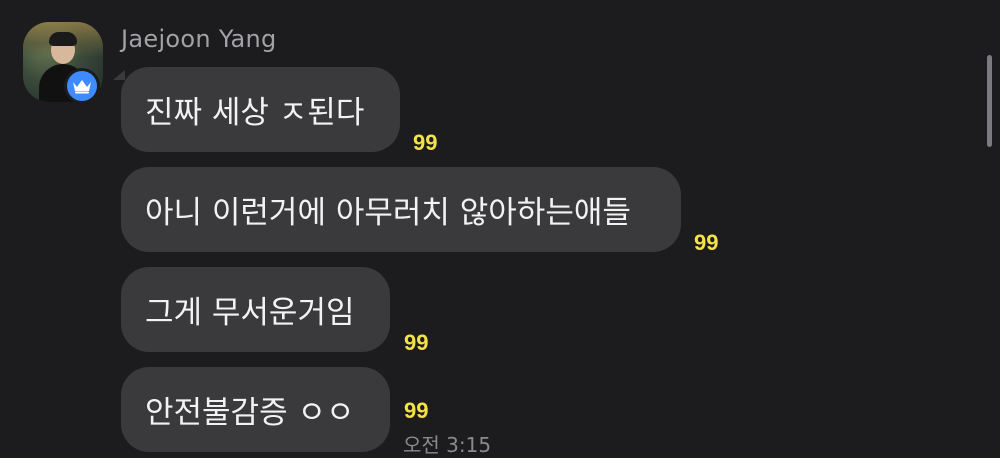  I want to click on unread-count-3: 99, so click(416, 342).